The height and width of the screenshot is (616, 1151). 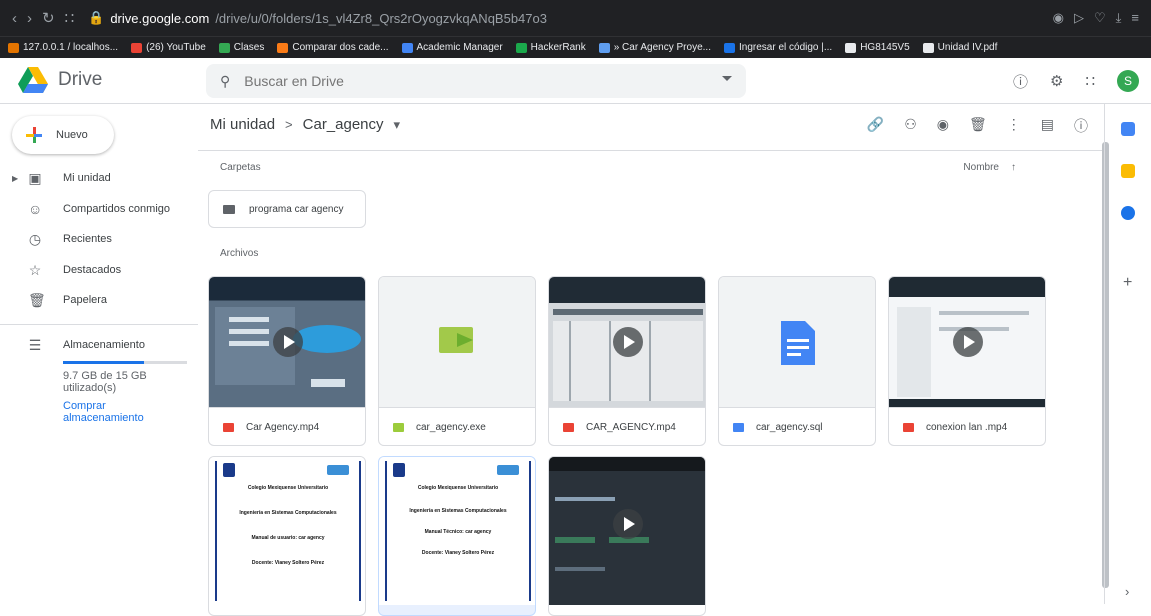 I want to click on search-box: ⚲, so click(x=476, y=81).